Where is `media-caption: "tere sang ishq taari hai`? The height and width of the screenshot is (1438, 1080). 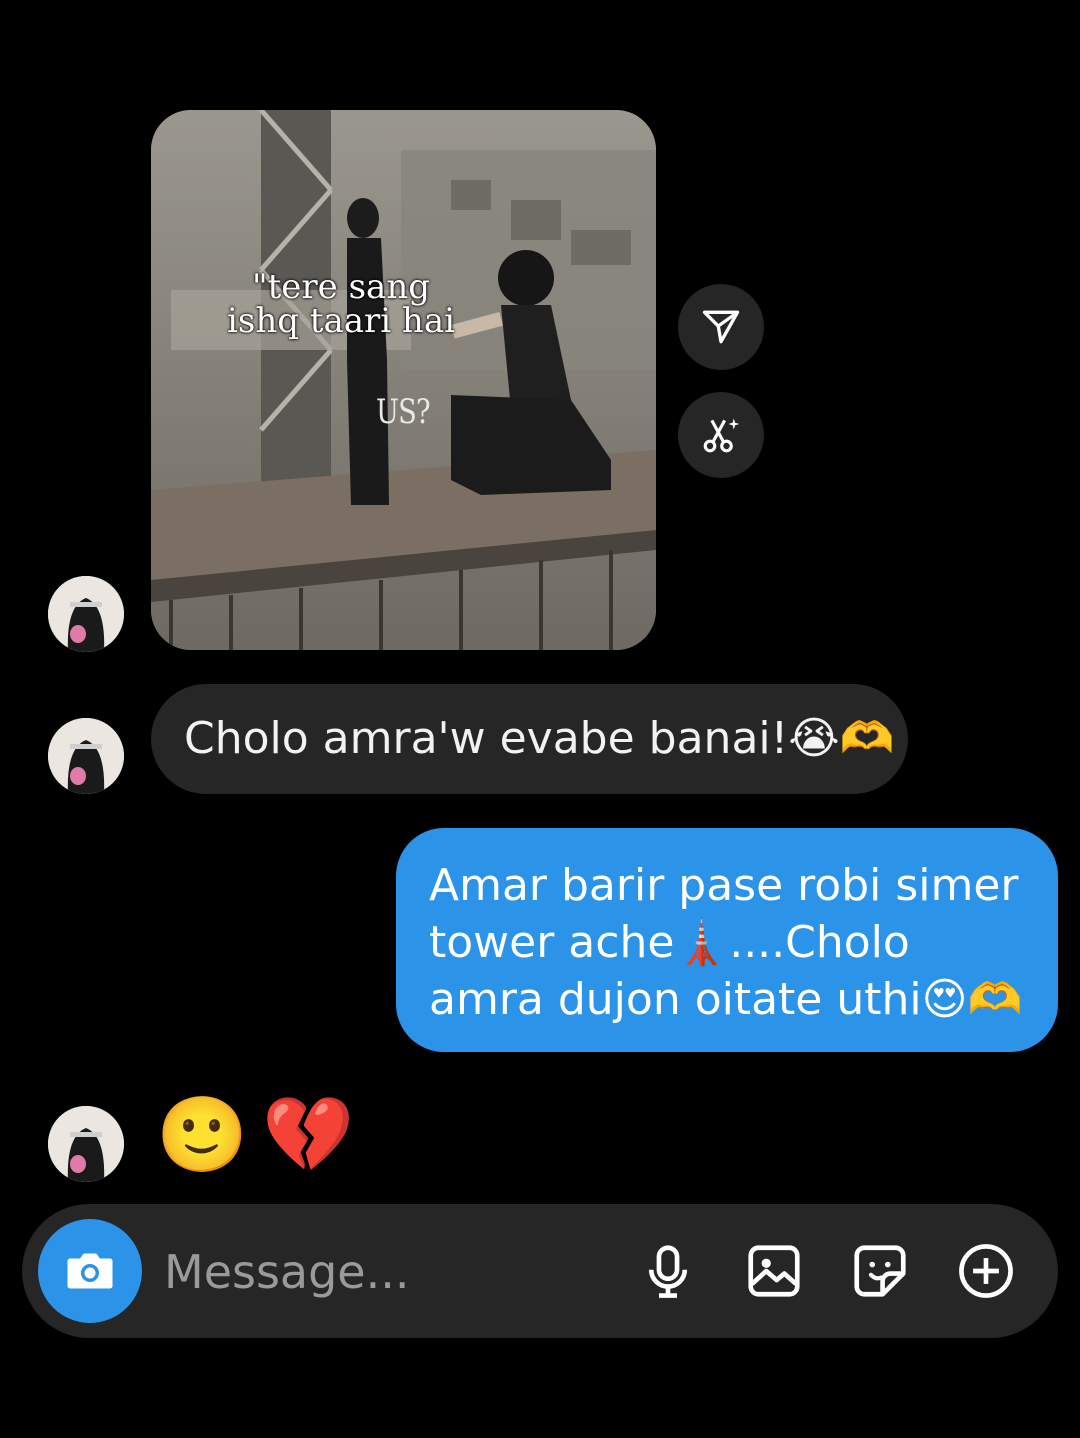
media-caption: "tere sang ishq taari hai is located at coordinates (341, 304).